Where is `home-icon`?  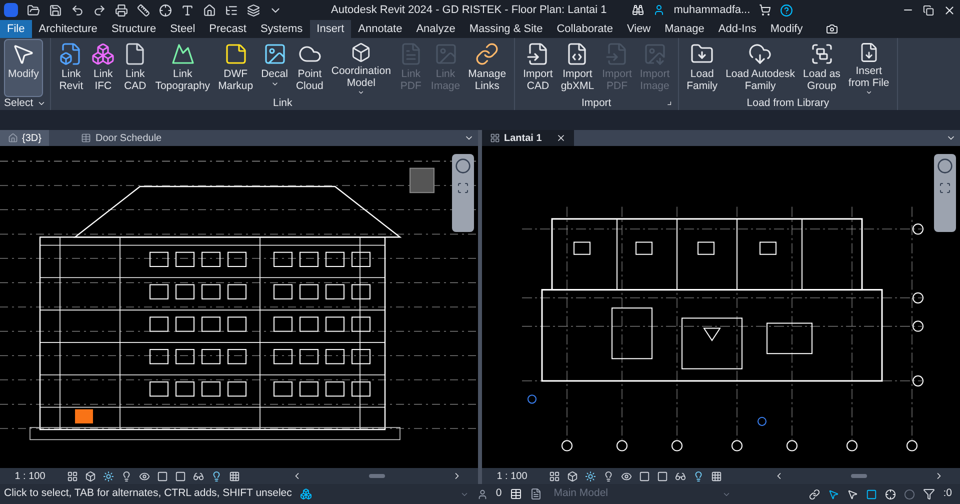
home-icon is located at coordinates (209, 10).